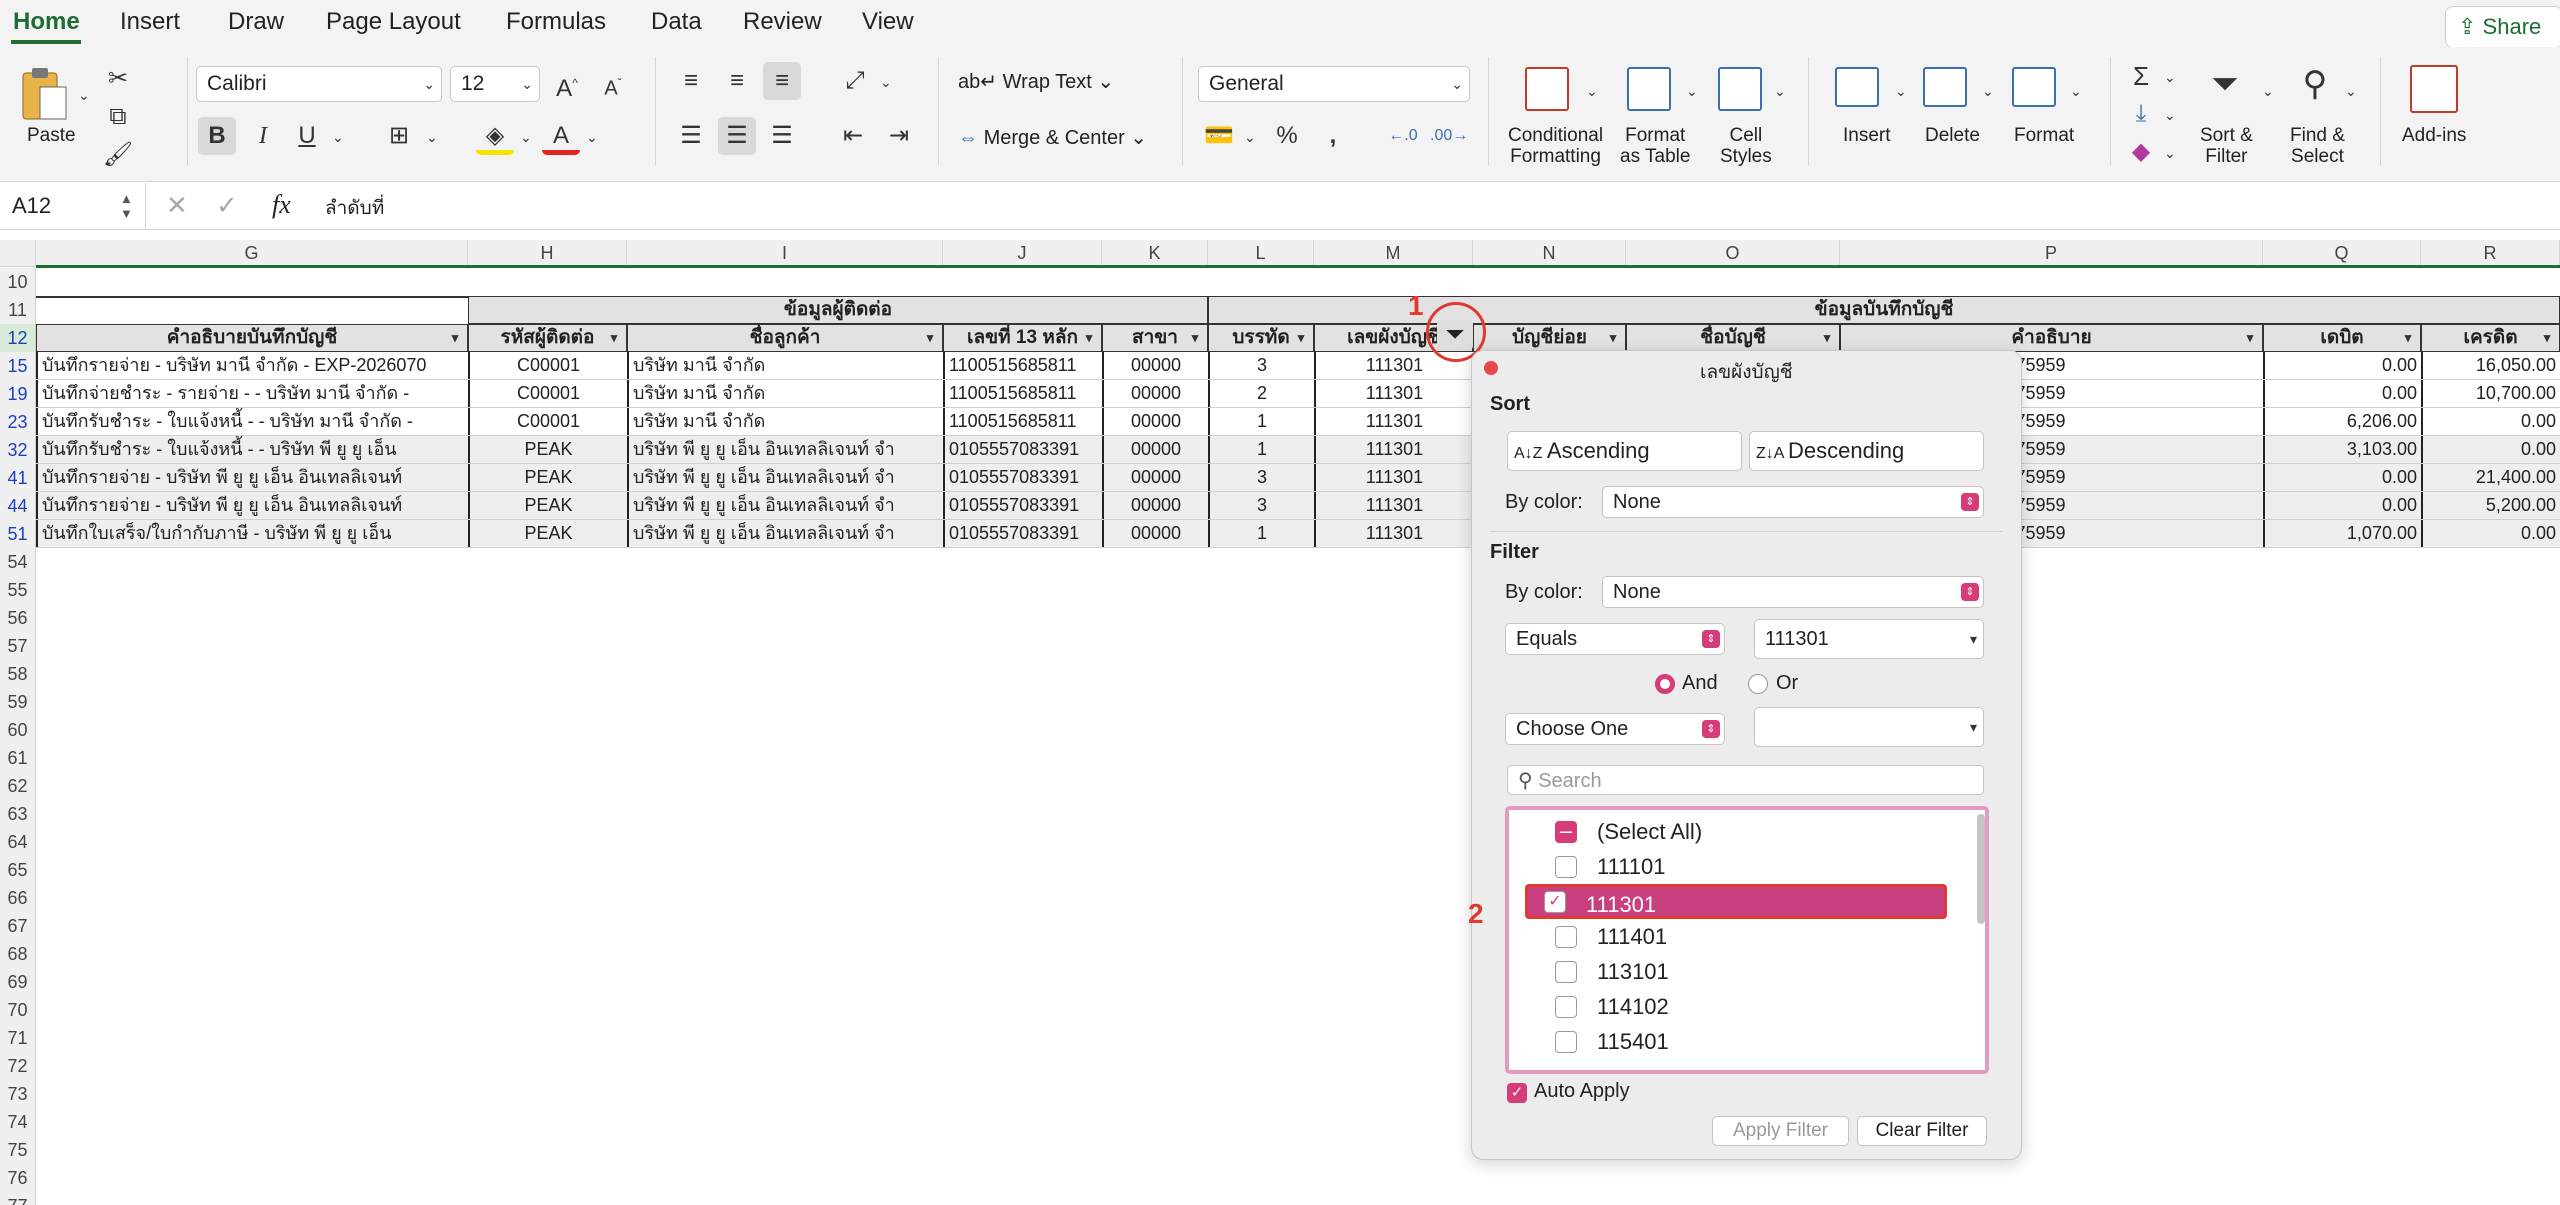  I want to click on delete-cells-label: Delete, so click(1952, 135).